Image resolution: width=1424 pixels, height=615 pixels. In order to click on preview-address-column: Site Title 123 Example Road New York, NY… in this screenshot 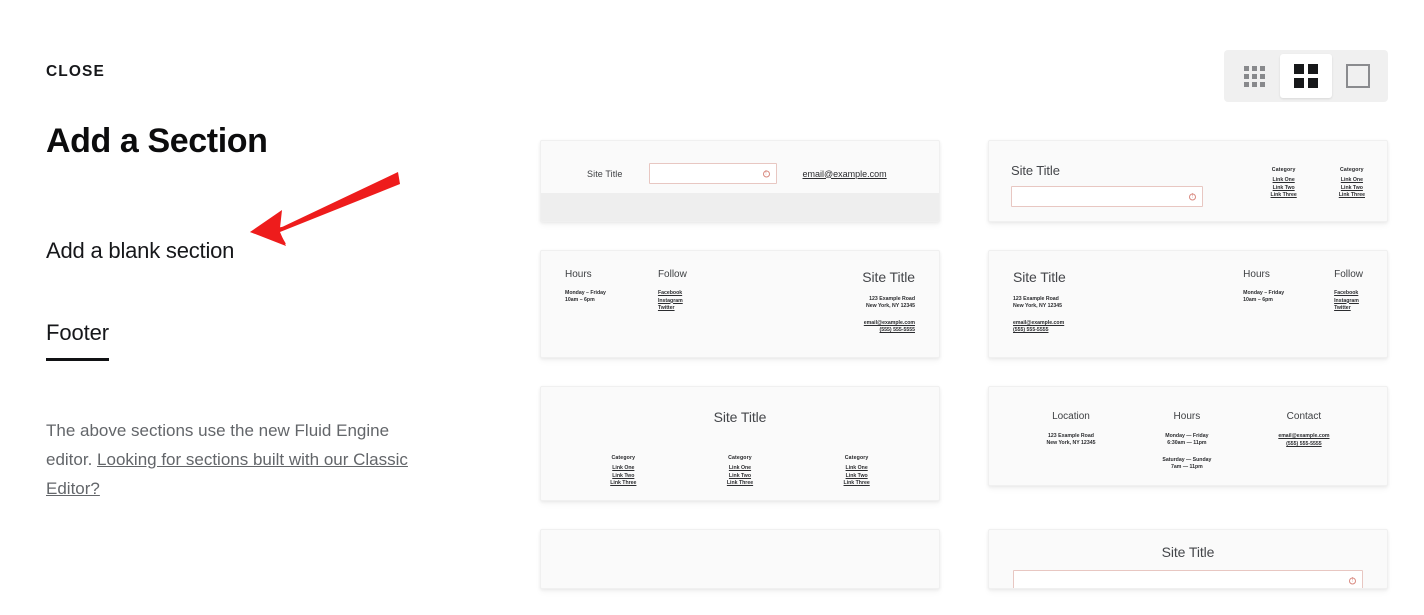, I will do `click(888, 302)`.